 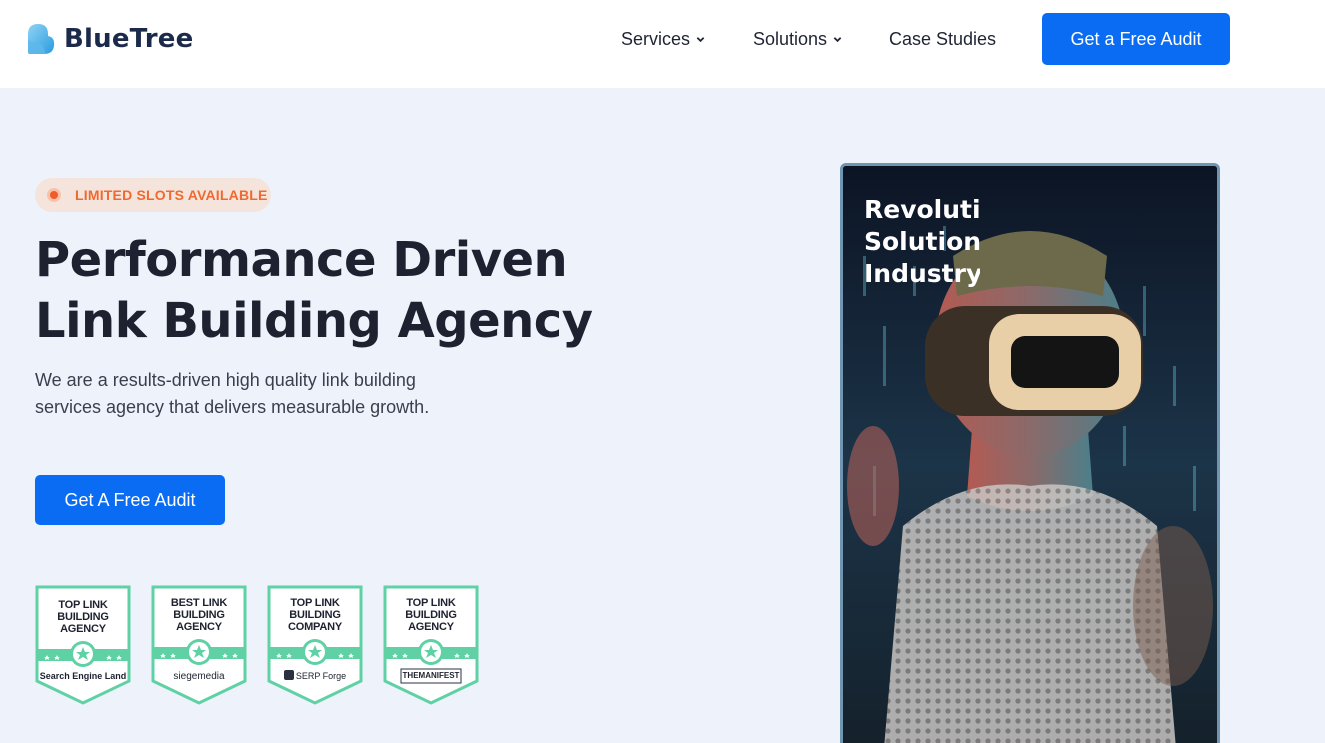 What do you see at coordinates (199, 603) in the screenshot?
I see `award-title-line: BEST LINK` at bounding box center [199, 603].